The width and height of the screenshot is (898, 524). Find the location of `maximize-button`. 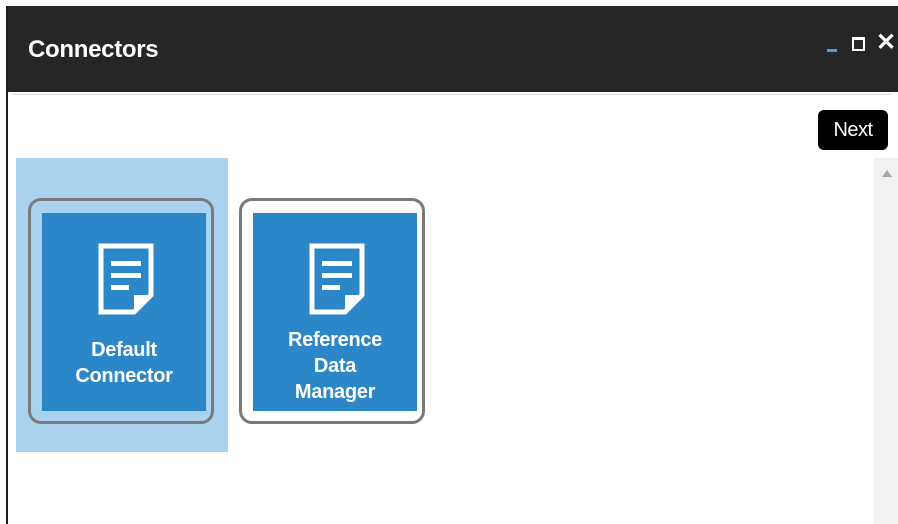

maximize-button is located at coordinates (858, 44).